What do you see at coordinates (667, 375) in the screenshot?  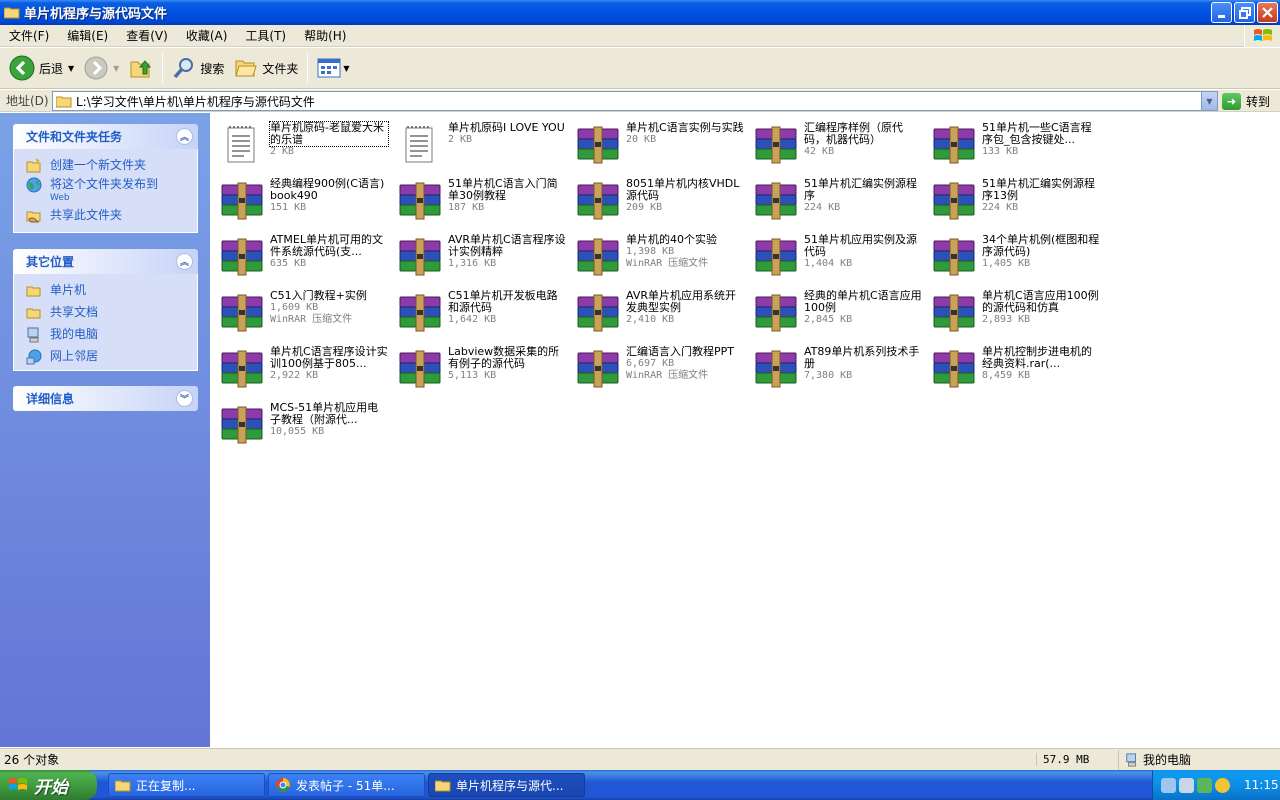 I see `file-type: WinRAR 压缩文件` at bounding box center [667, 375].